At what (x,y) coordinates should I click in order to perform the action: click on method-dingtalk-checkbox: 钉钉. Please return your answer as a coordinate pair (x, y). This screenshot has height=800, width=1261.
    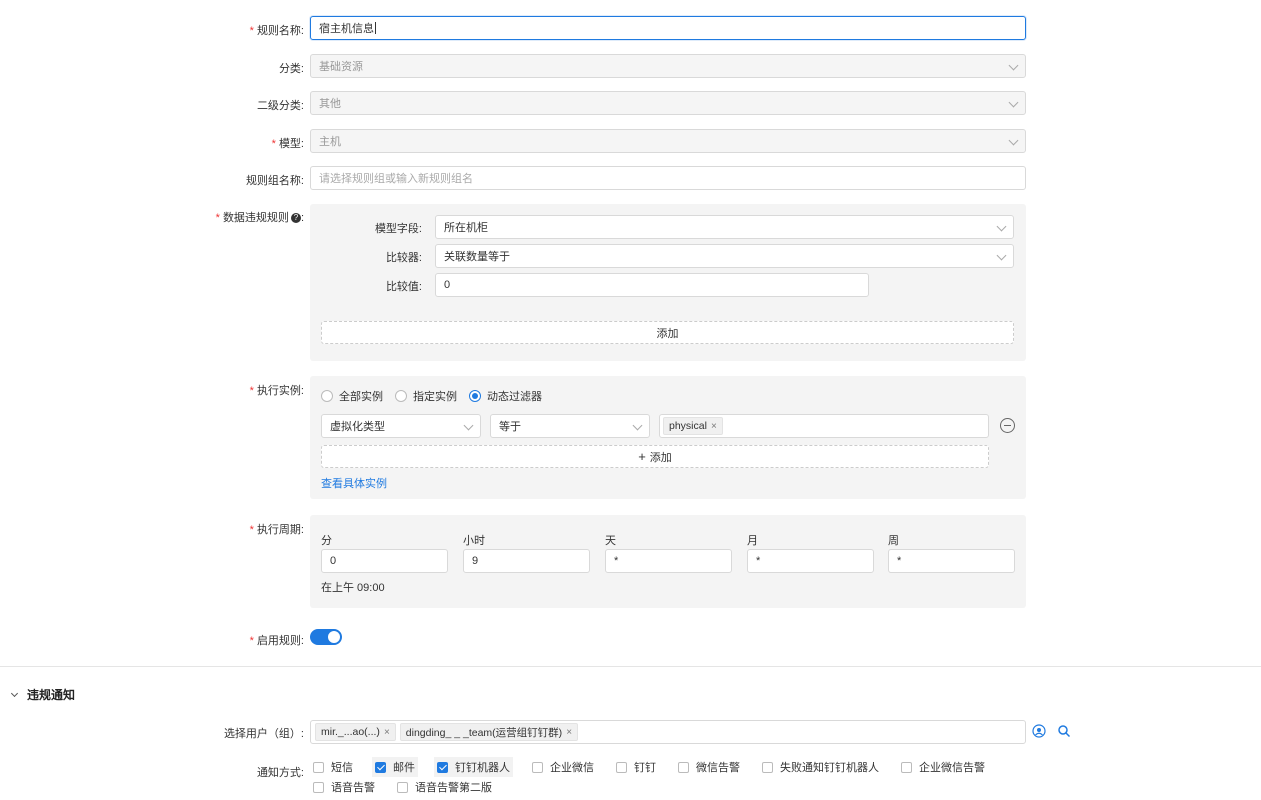
    Looking at the image, I should click on (636, 767).